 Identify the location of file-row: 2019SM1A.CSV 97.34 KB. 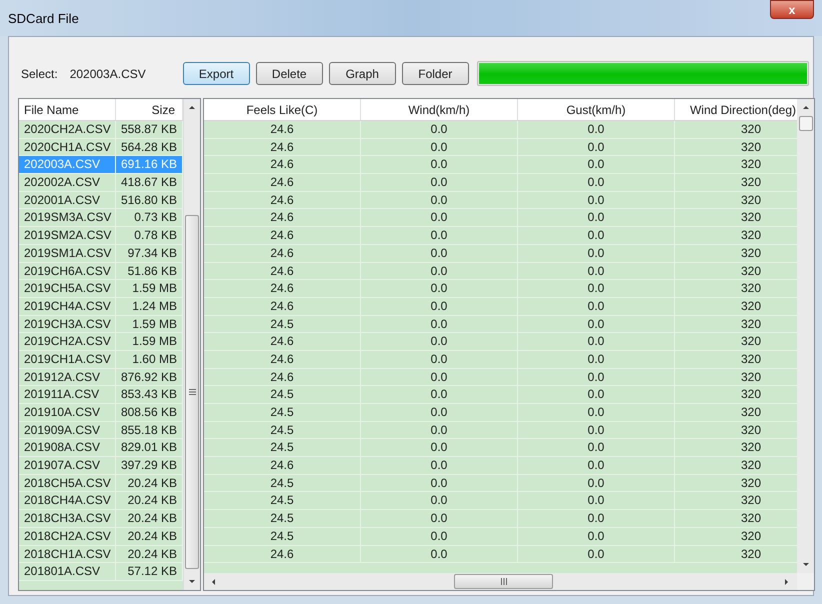
(101, 253).